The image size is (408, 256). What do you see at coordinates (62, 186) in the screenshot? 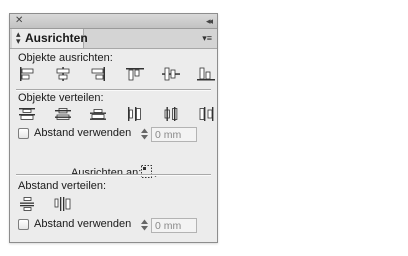
I see `distribute-spacing-title: Abstand verteilen:` at bounding box center [62, 186].